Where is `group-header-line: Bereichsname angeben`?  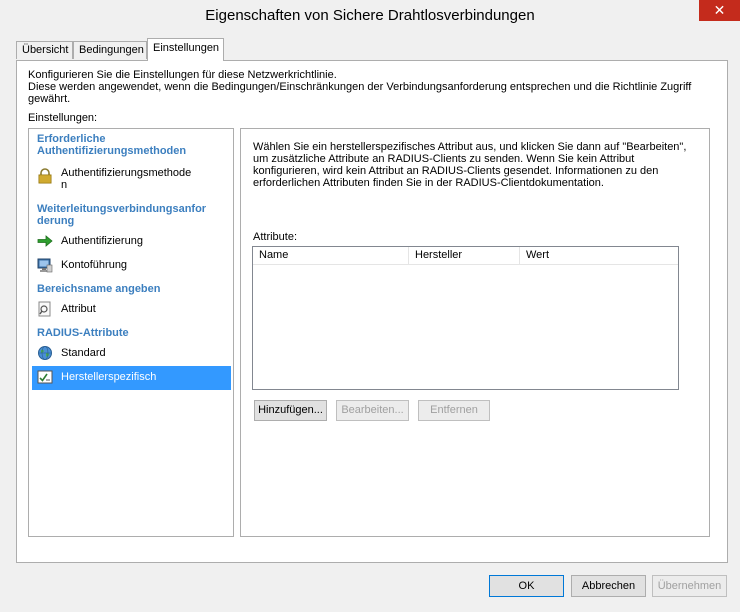 group-header-line: Bereichsname angeben is located at coordinates (99, 289).